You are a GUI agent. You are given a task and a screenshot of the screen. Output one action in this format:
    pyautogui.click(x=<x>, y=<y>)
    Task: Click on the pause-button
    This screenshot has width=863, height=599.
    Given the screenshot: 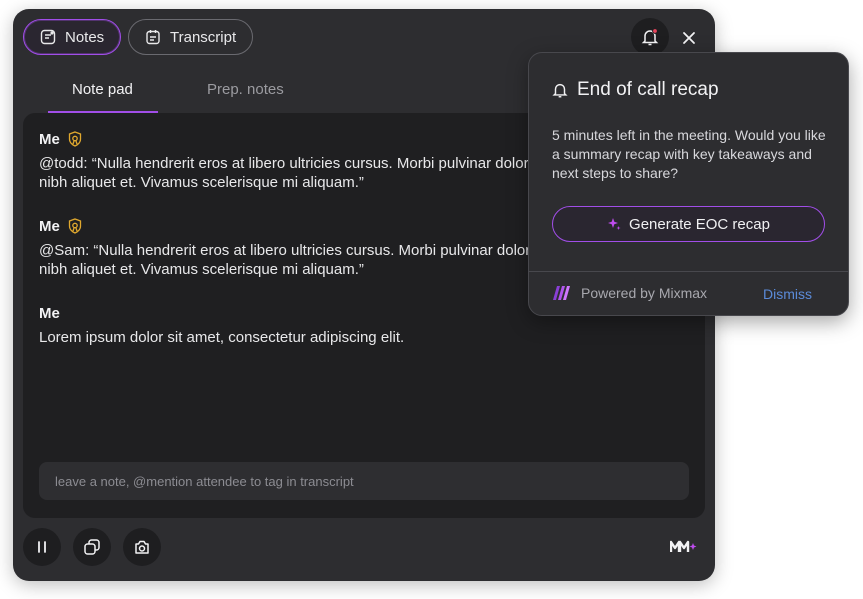 What is the action you would take?
    pyautogui.click(x=42, y=547)
    